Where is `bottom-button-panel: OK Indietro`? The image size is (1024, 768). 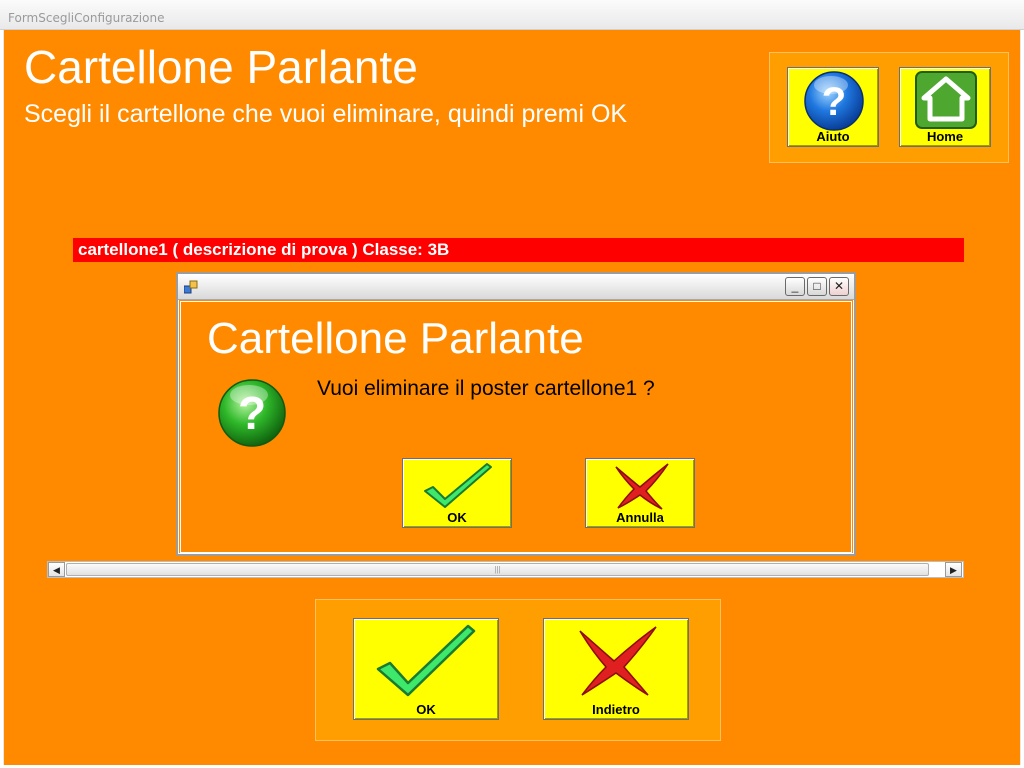
bottom-button-panel: OK Indietro is located at coordinates (518, 670).